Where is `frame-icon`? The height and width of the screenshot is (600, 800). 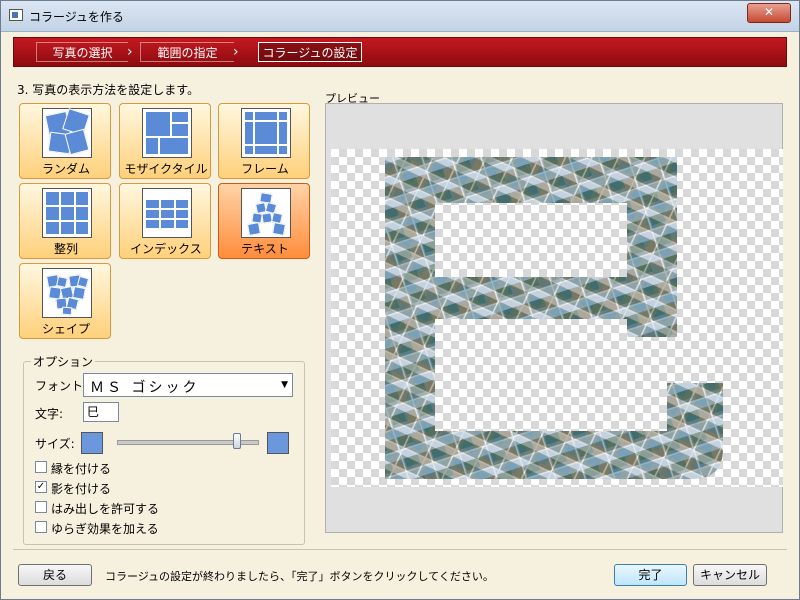 frame-icon is located at coordinates (266, 133).